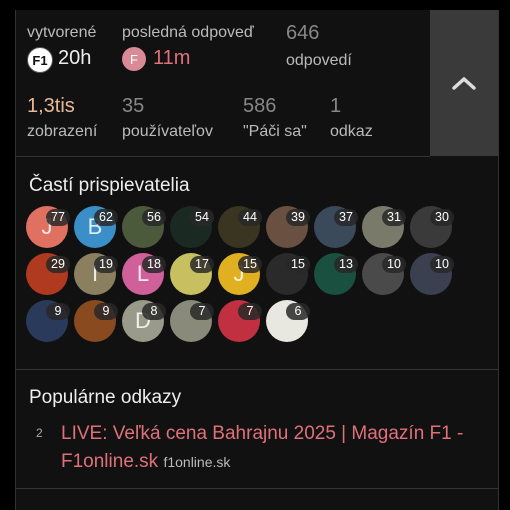 This screenshot has width=510, height=510. I want to click on links-count: 1, so click(336, 106).